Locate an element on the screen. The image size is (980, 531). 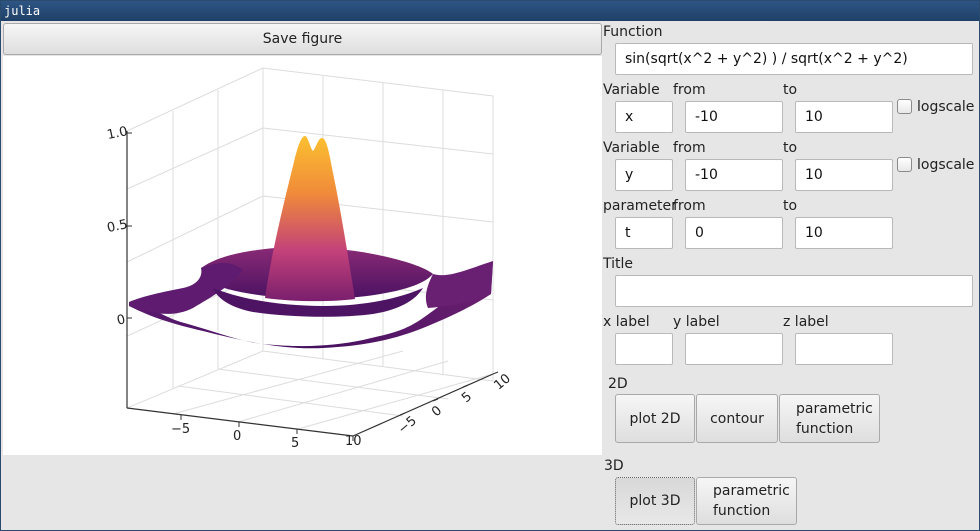
t-from-label: from is located at coordinates (689, 206).